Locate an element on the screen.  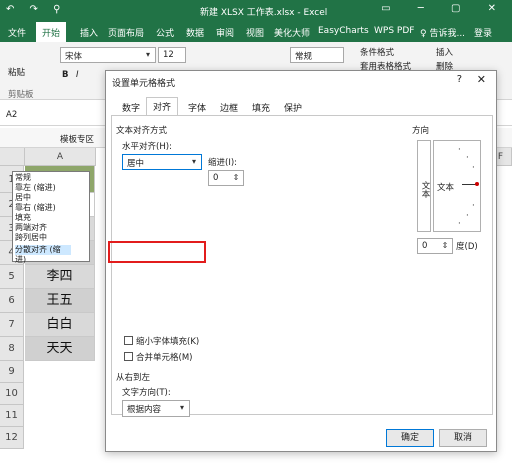
merge-cells-checkbox is located at coordinates (128, 356).